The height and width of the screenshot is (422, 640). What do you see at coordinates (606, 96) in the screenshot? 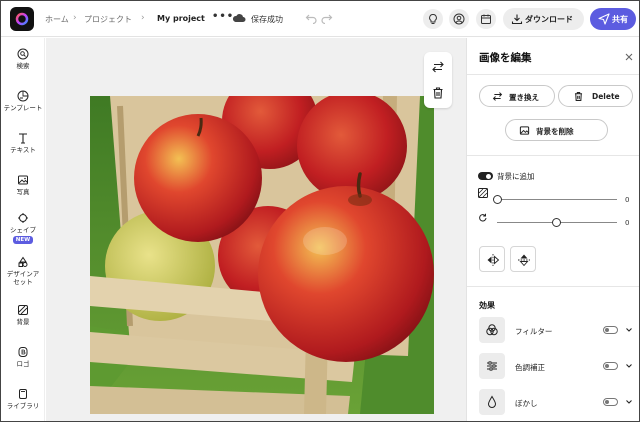
I see `delete-label: Delete` at bounding box center [606, 96].